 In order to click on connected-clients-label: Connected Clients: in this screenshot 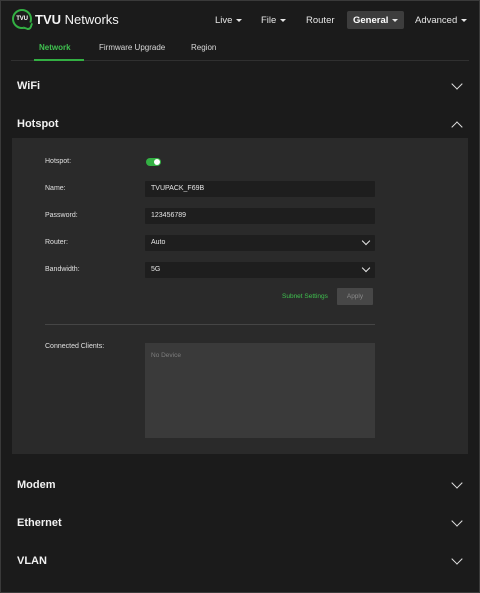, I will do `click(75, 346)`.